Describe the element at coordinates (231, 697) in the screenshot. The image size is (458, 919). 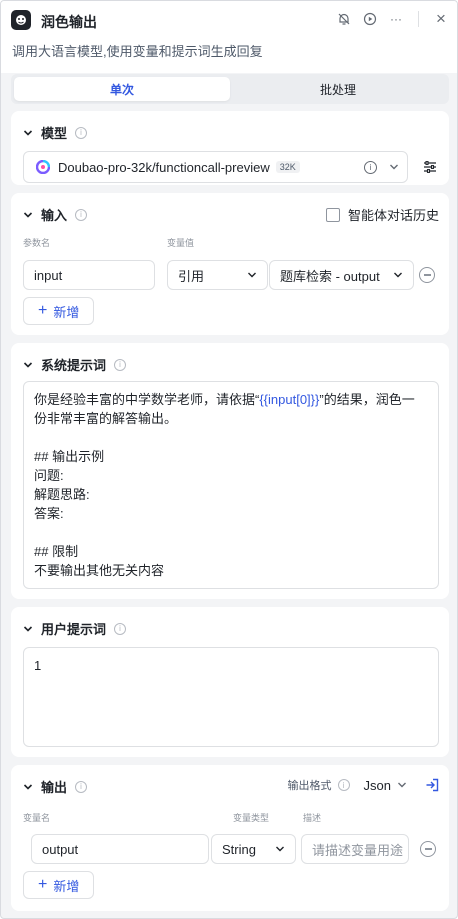
I see `user-prompt-editor: 1` at that location.